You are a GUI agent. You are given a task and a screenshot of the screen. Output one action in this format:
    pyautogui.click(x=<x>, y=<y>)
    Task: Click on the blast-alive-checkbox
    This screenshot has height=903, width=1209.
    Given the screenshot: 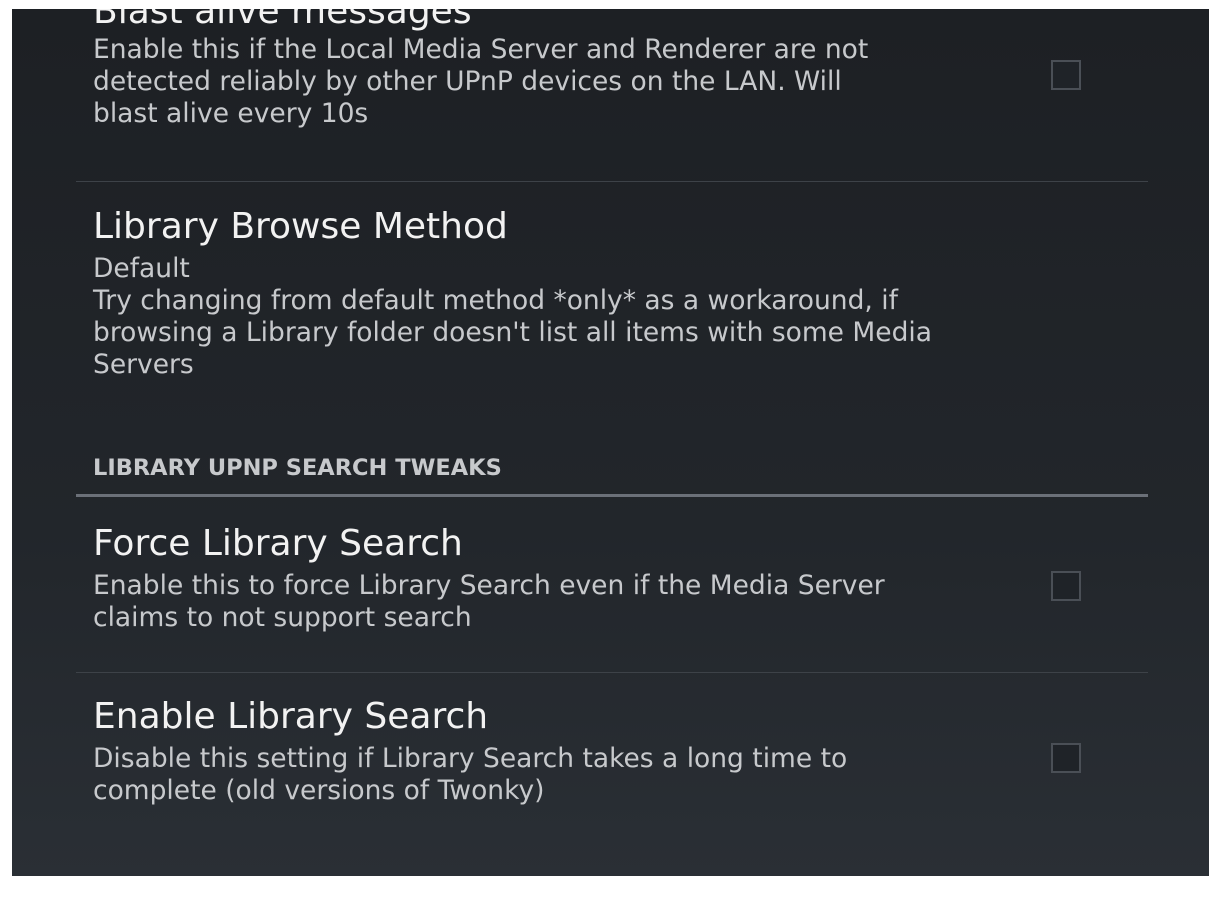 What is the action you would take?
    pyautogui.click(x=1066, y=75)
    